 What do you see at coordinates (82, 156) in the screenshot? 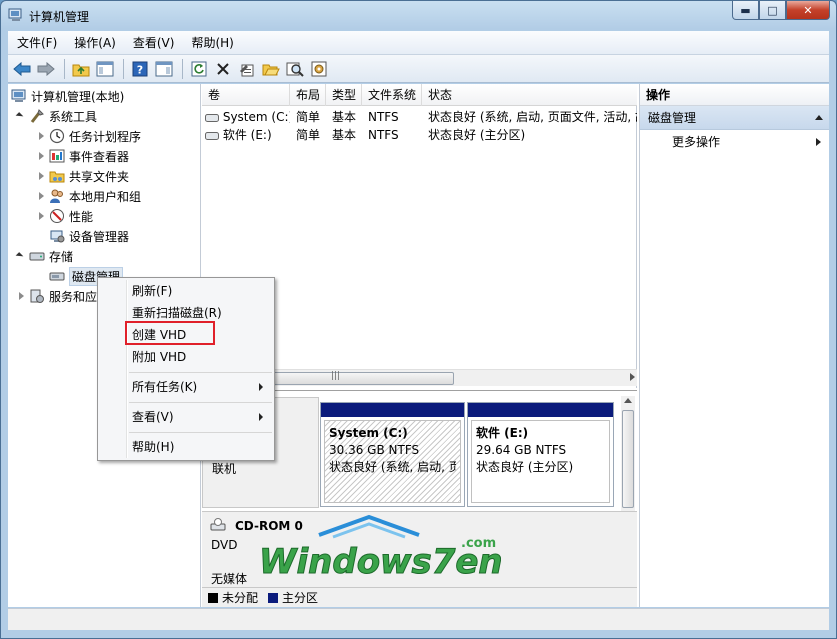
I see `tree-item-event-viewer: 事件查看器` at bounding box center [82, 156].